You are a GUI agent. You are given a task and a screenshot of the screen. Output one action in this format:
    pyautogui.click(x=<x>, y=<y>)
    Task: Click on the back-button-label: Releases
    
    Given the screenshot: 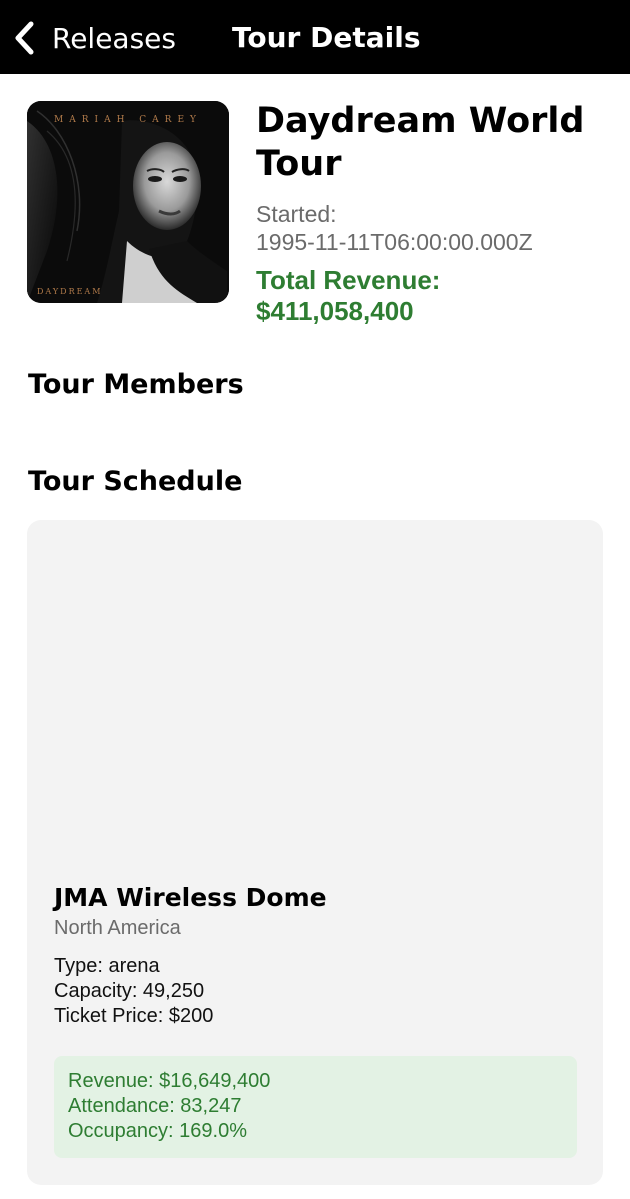 What is the action you would take?
    pyautogui.click(x=114, y=38)
    